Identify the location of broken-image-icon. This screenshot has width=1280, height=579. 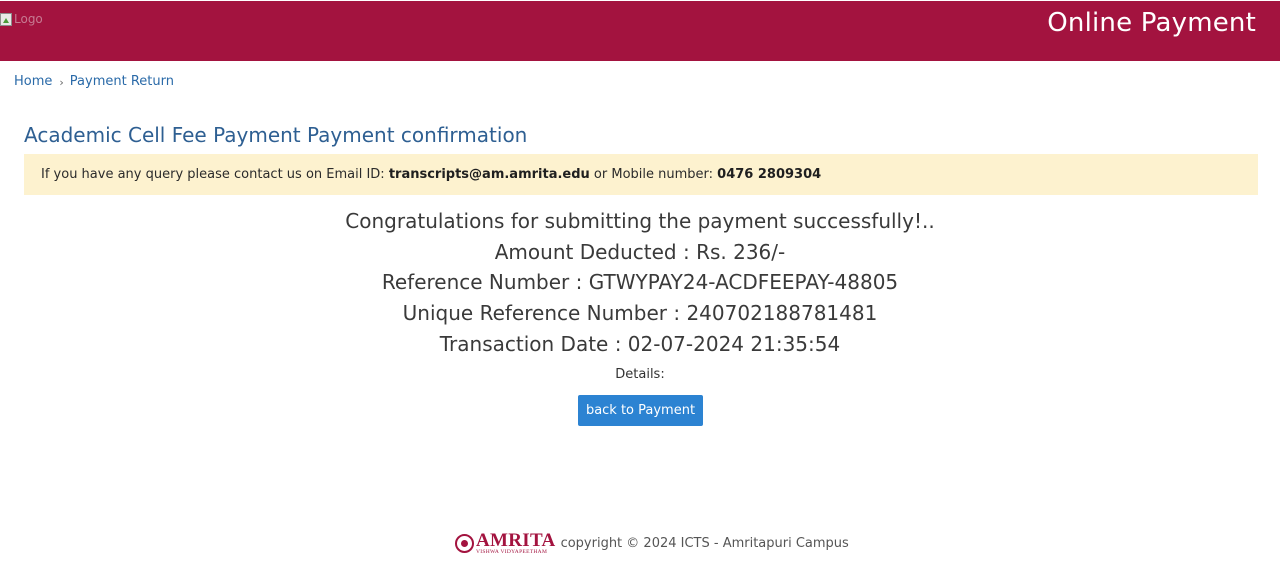
(6, 19).